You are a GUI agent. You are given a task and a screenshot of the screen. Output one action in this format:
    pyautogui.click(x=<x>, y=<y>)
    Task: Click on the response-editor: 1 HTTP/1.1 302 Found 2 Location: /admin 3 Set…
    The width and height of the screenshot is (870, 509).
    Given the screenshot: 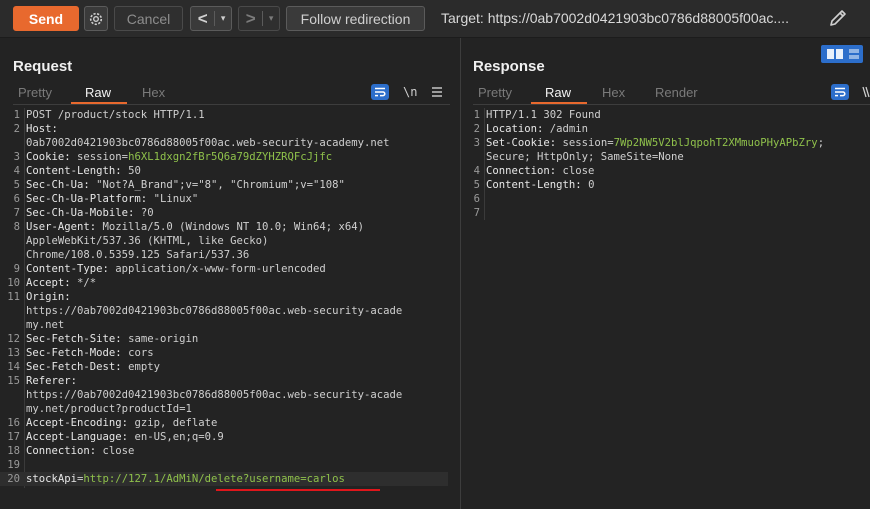 What is the action you would take?
    pyautogui.click(x=665, y=168)
    